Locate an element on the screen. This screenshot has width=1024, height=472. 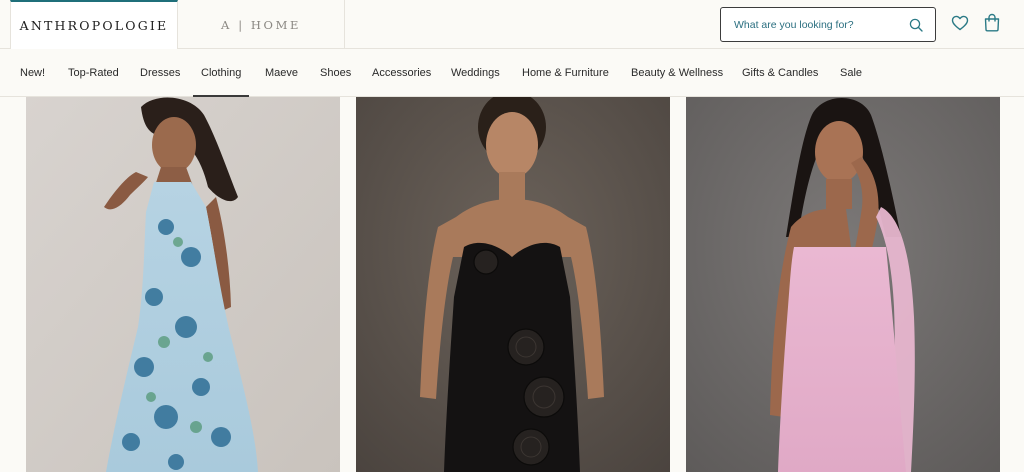
nav-item-clothing: Clothing is located at coordinates (221, 73).